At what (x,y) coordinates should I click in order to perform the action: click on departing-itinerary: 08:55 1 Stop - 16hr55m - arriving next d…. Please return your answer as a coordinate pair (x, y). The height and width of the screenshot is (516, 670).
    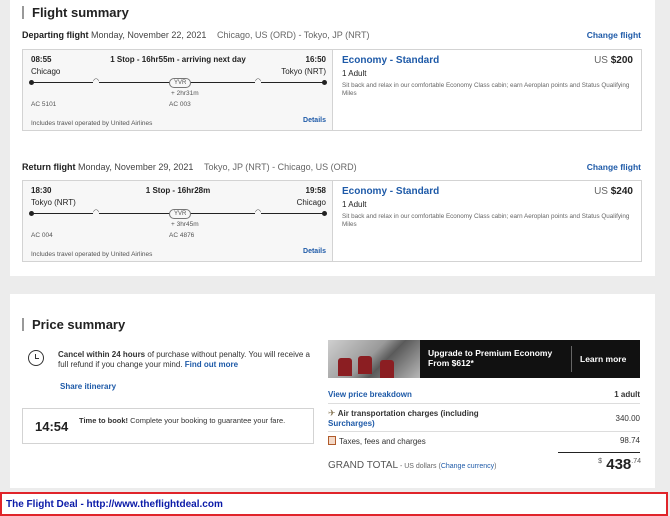
    Looking at the image, I should click on (178, 90).